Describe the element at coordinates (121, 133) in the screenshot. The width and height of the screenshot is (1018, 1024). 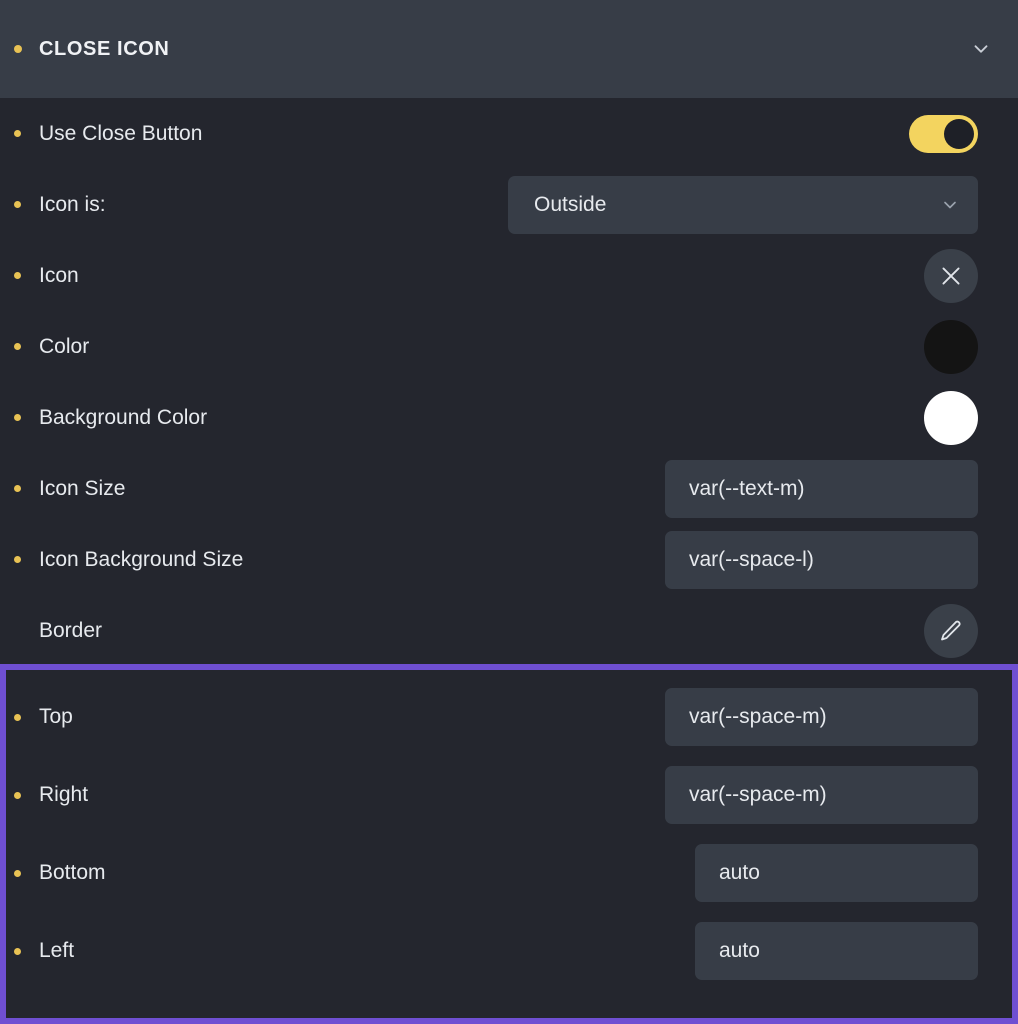
I see `setting-label: Use Close Button` at that location.